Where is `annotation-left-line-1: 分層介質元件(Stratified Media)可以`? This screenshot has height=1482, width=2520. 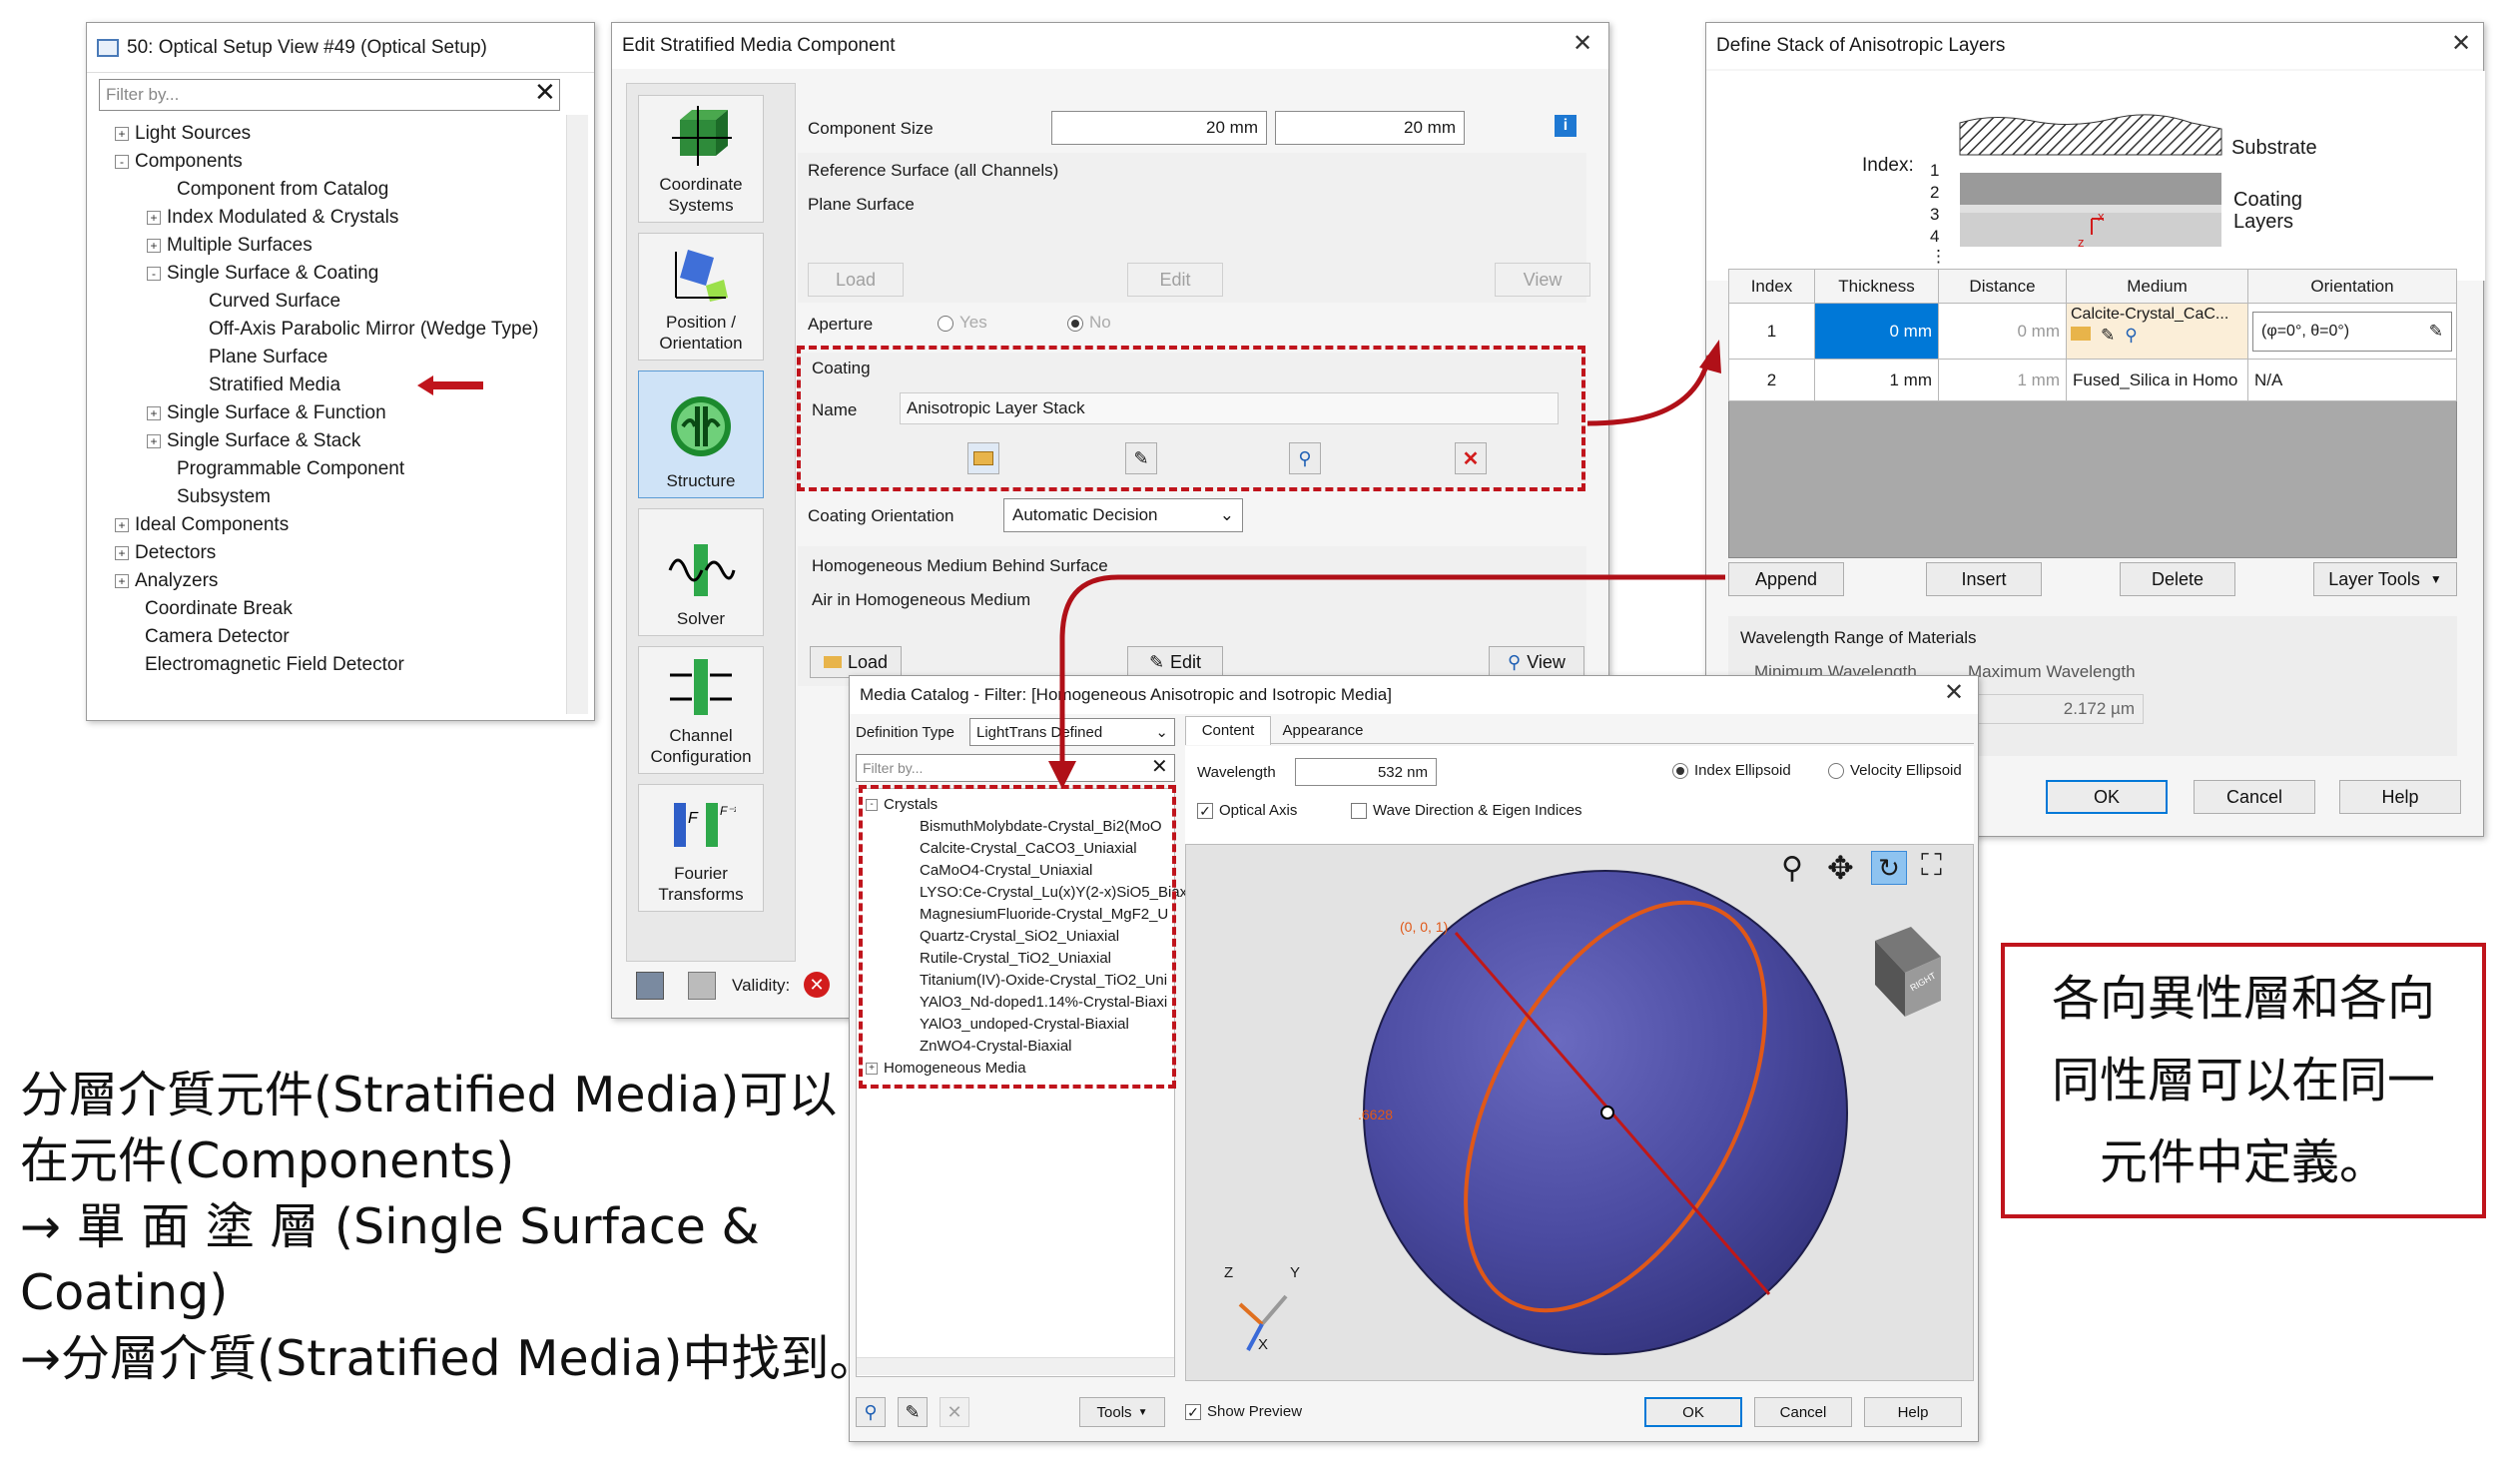
annotation-left-line-1: 分層介質元件(Stratified Media)可以 is located at coordinates (429, 1095).